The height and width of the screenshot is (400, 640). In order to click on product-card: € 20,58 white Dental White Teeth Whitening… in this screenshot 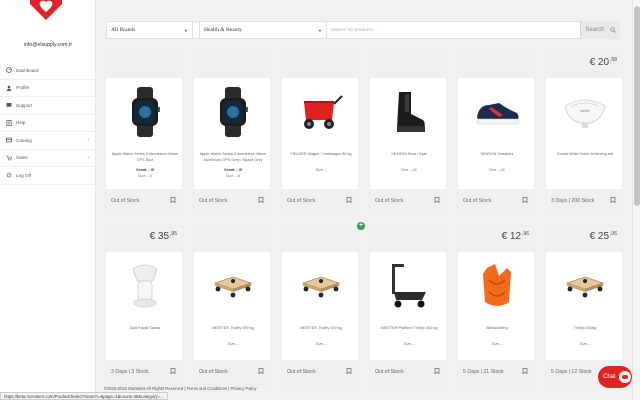, I will do `click(584, 132)`.